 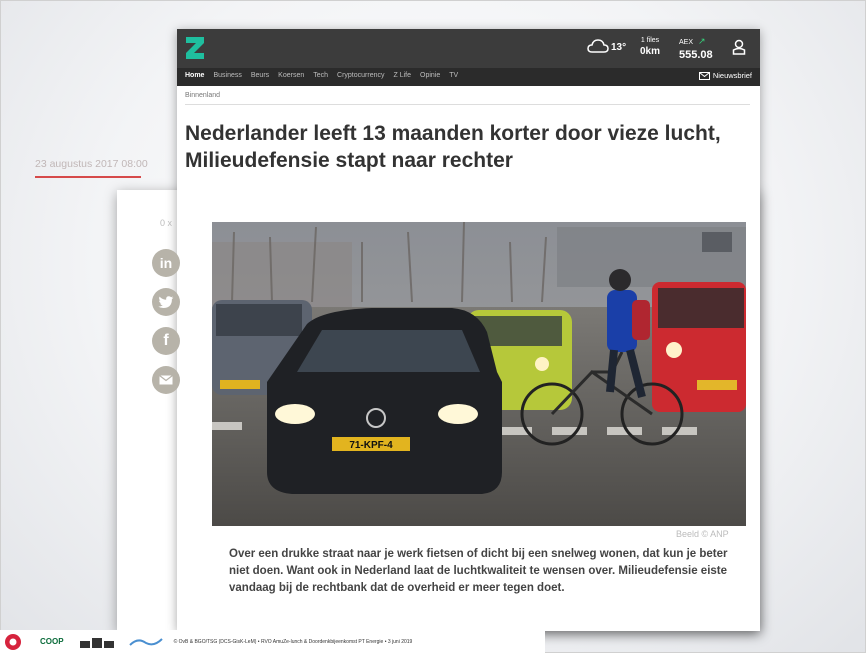 What do you see at coordinates (696, 55) in the screenshot?
I see `aex-value: 555.08` at bounding box center [696, 55].